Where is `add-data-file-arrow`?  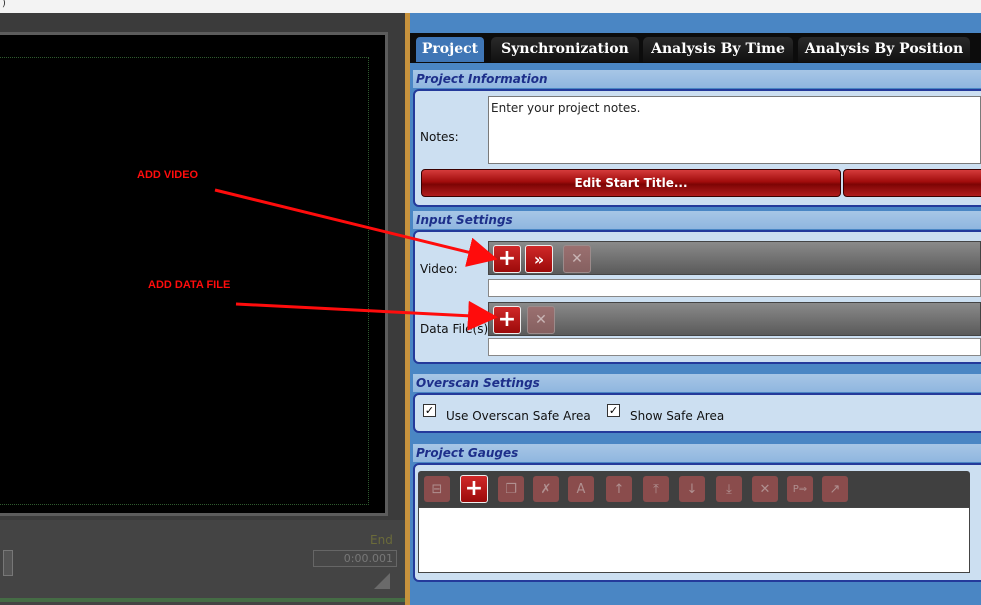 add-data-file-arrow is located at coordinates (366, 315).